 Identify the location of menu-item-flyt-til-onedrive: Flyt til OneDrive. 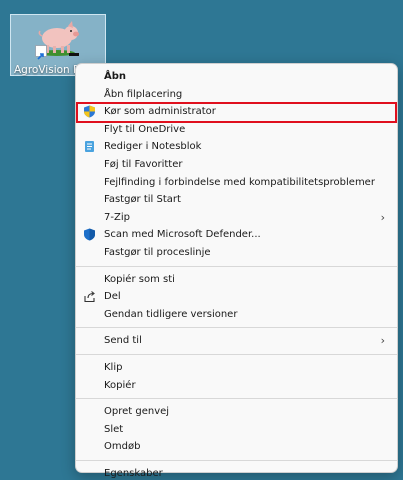
(236, 130).